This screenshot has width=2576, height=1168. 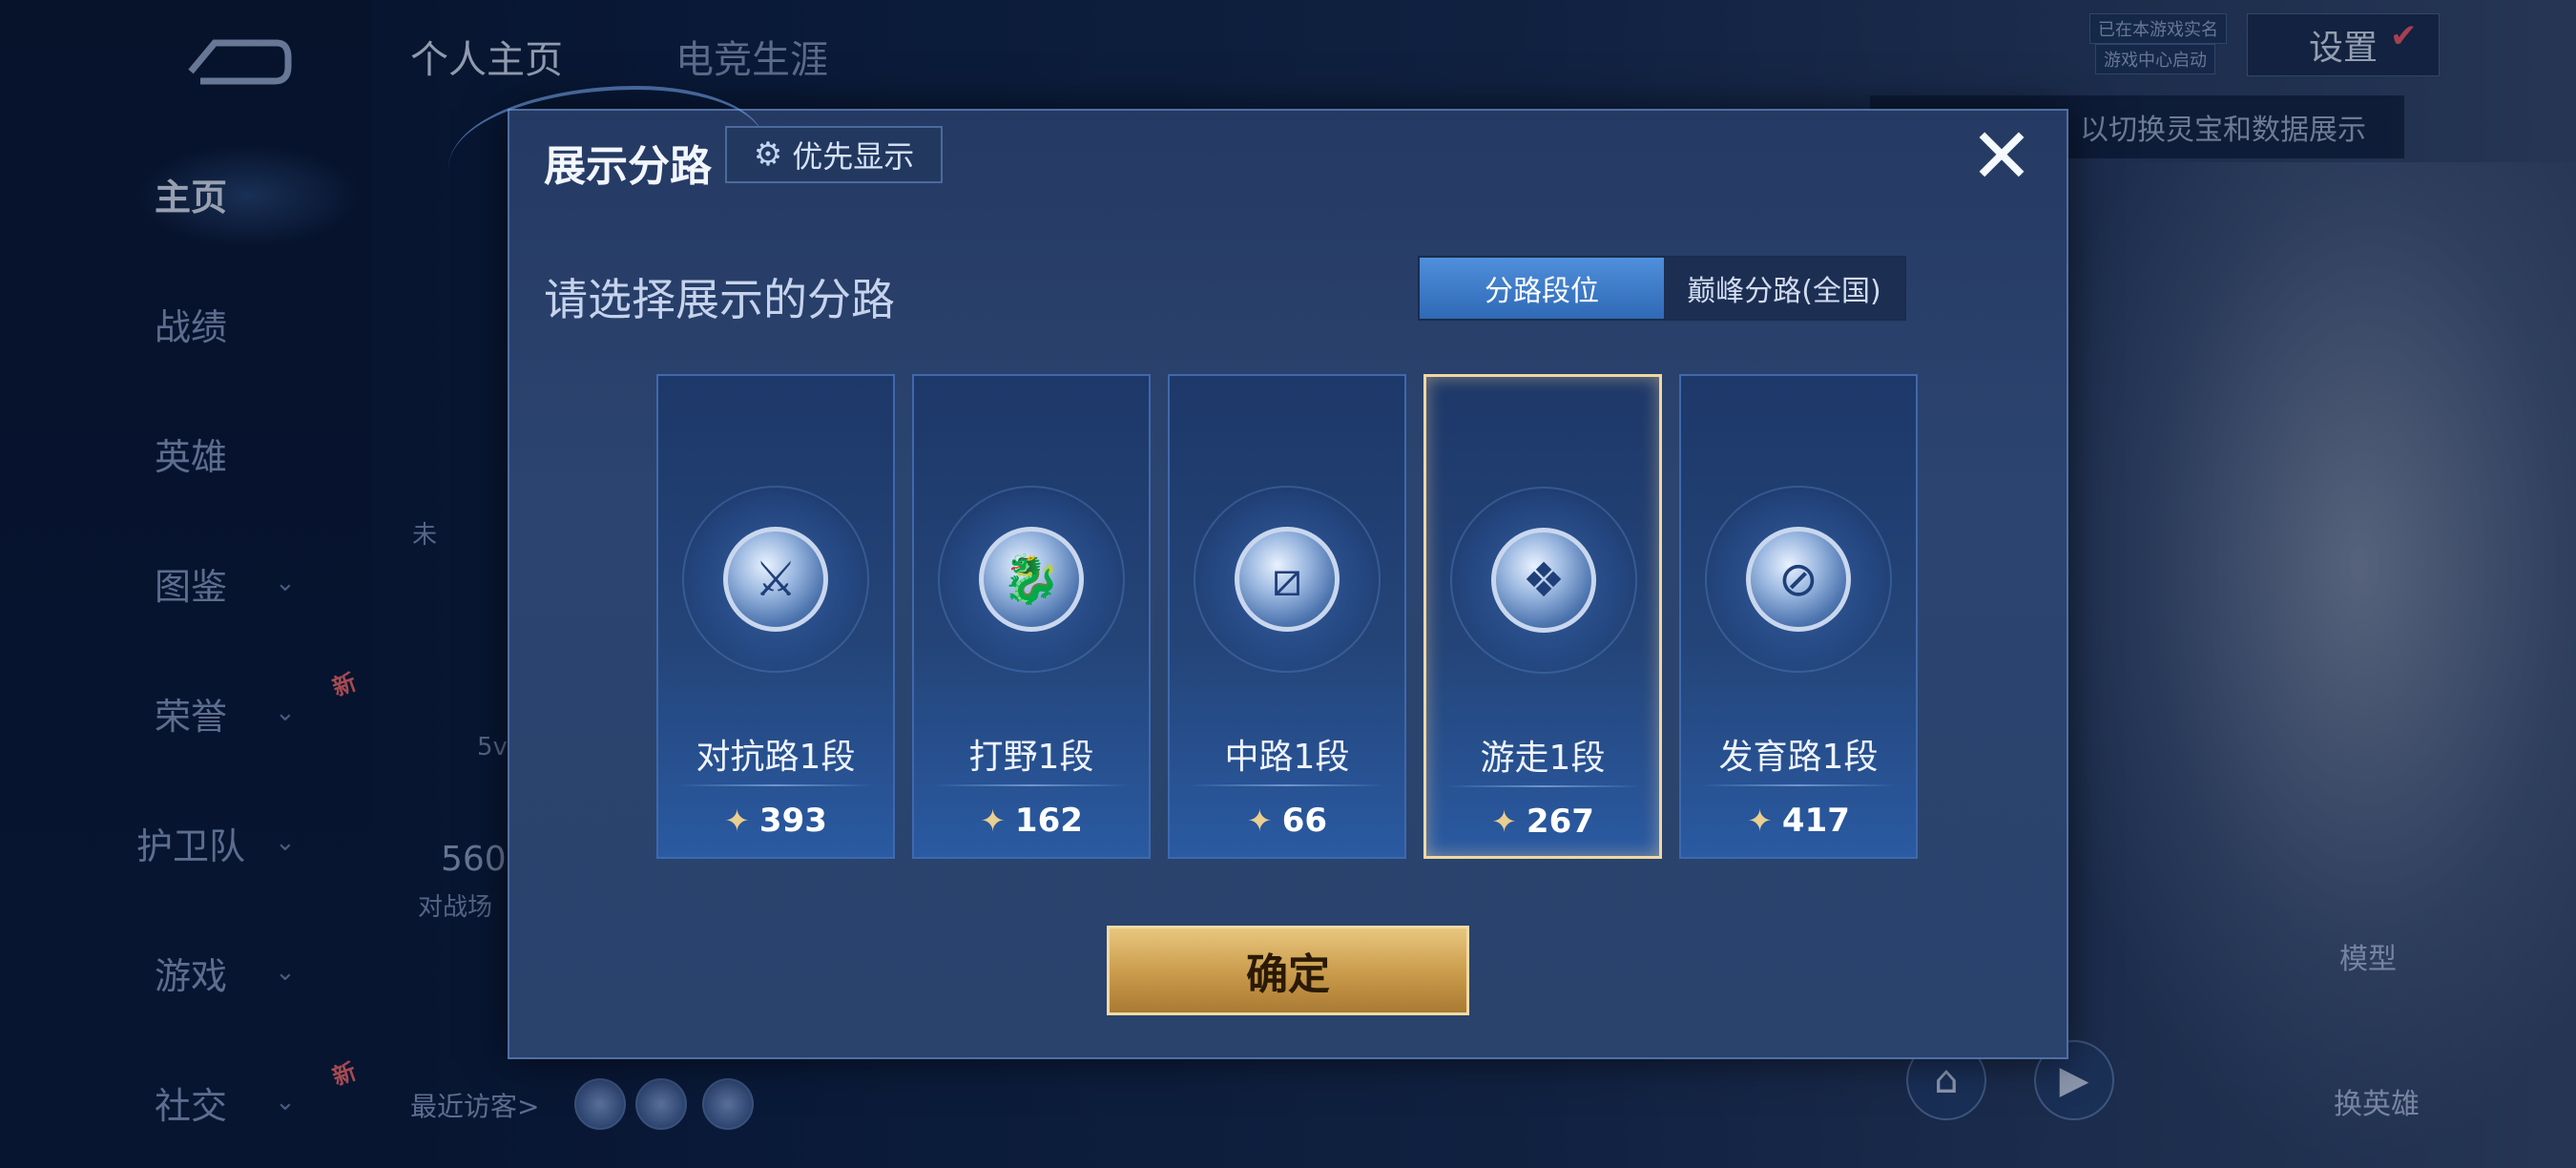 What do you see at coordinates (1031, 579) in the screenshot?
I see `jungle-icon: 🐉` at bounding box center [1031, 579].